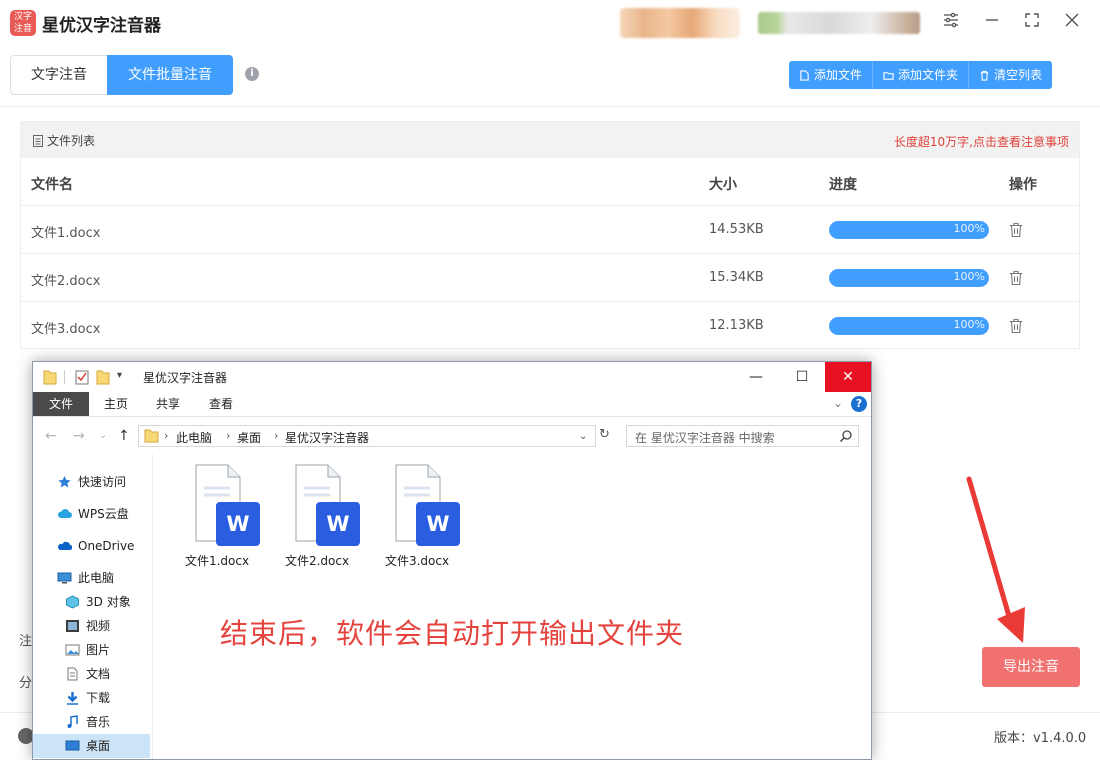 This screenshot has height=760, width=1100. Describe the element at coordinates (103, 435) in the screenshot. I see `recent-dropdown-icon: ⌄` at that location.